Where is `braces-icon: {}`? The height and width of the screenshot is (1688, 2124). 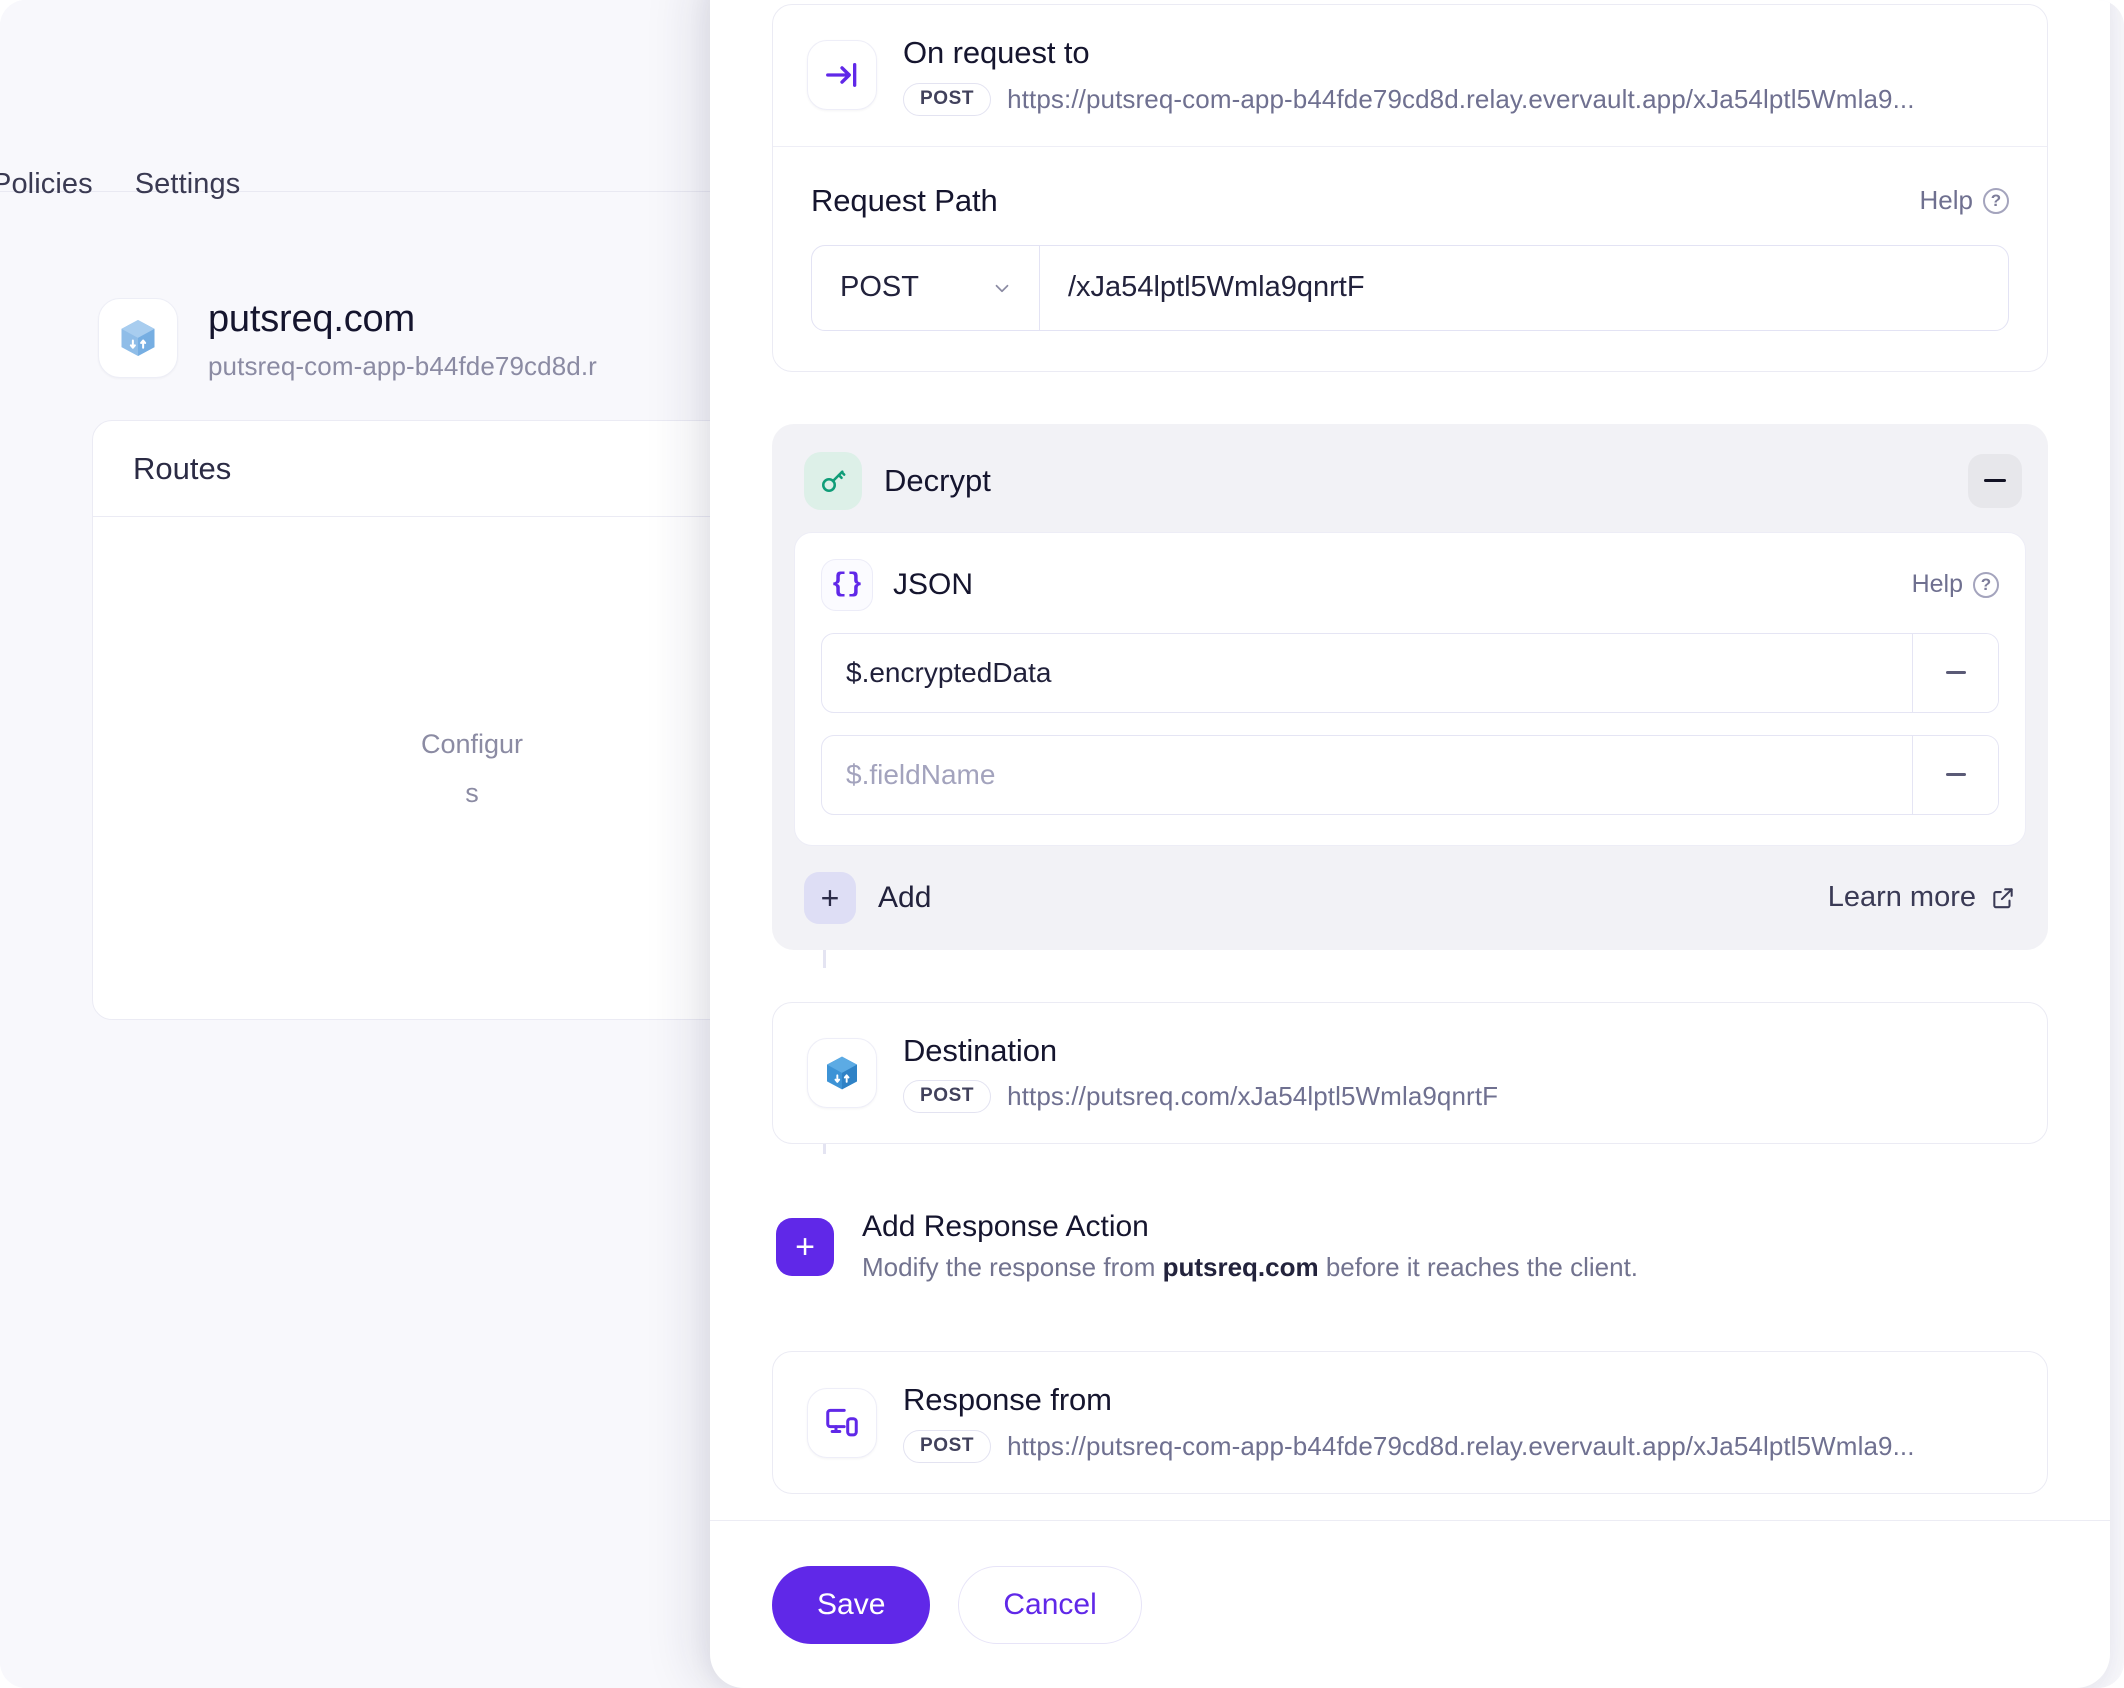
braces-icon: {} is located at coordinates (847, 584).